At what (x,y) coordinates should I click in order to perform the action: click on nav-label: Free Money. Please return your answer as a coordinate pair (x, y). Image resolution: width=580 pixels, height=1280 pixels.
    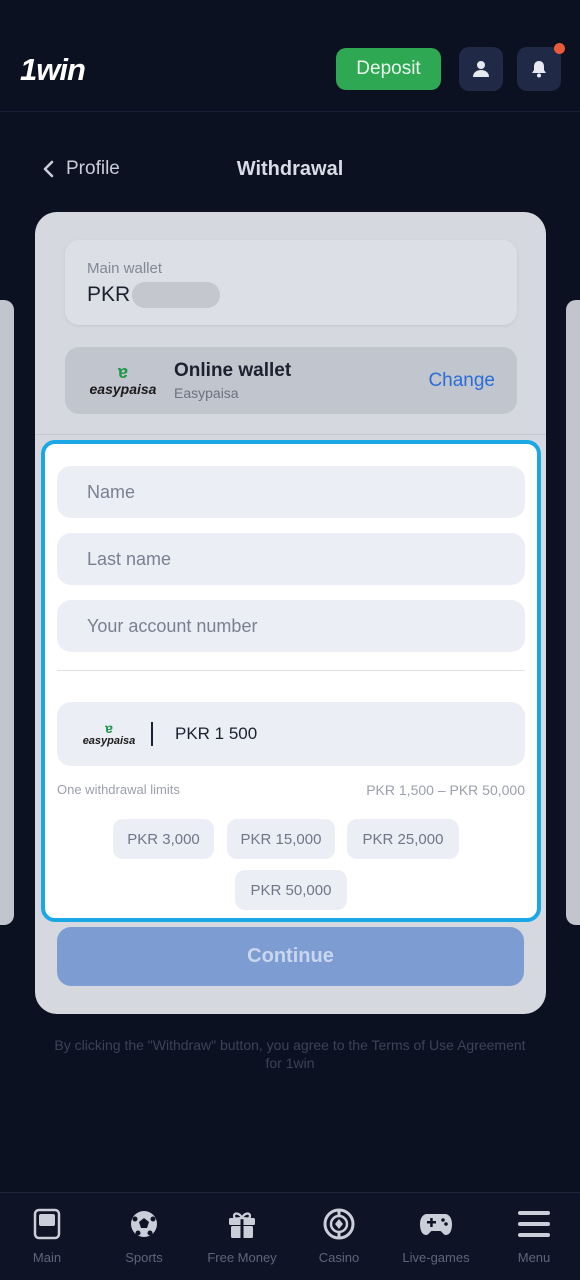
    Looking at the image, I should click on (242, 1257).